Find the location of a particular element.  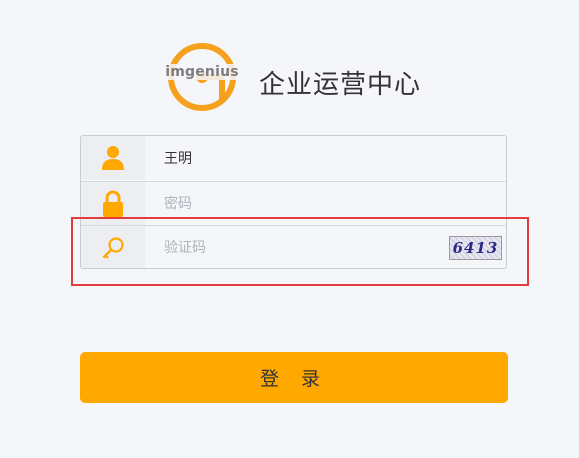

password-icon-cell is located at coordinates (113, 204).